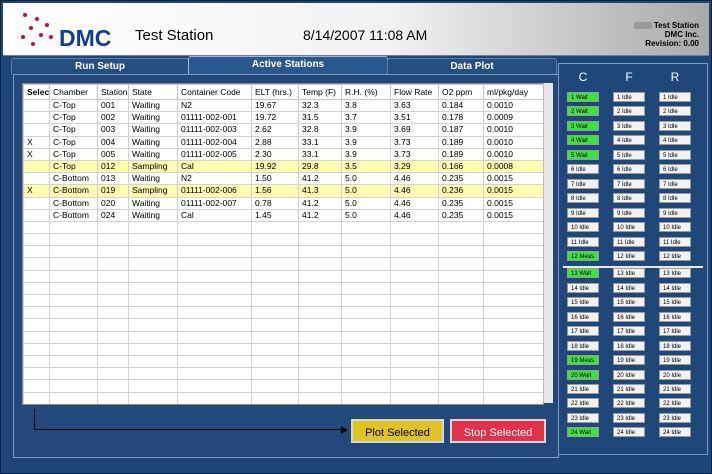 Image resolution: width=712 pixels, height=474 pixels. I want to click on station-status-f-21: 21 Idle, so click(629, 389).